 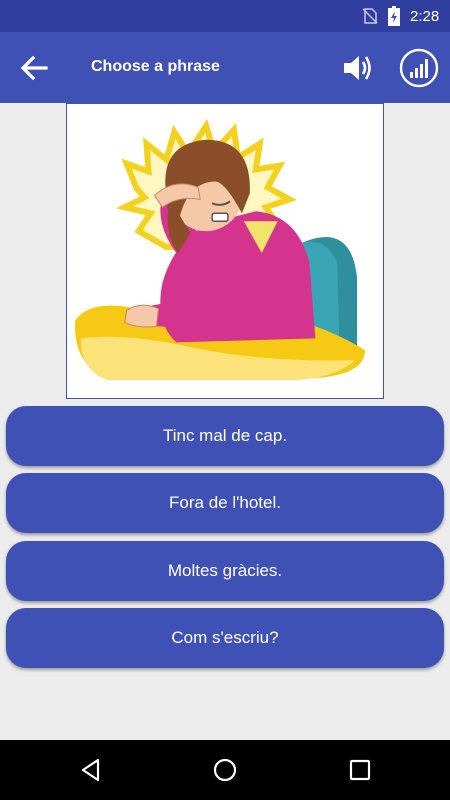 I want to click on phrase-option-label: Tinc mal de cap., so click(x=225, y=435).